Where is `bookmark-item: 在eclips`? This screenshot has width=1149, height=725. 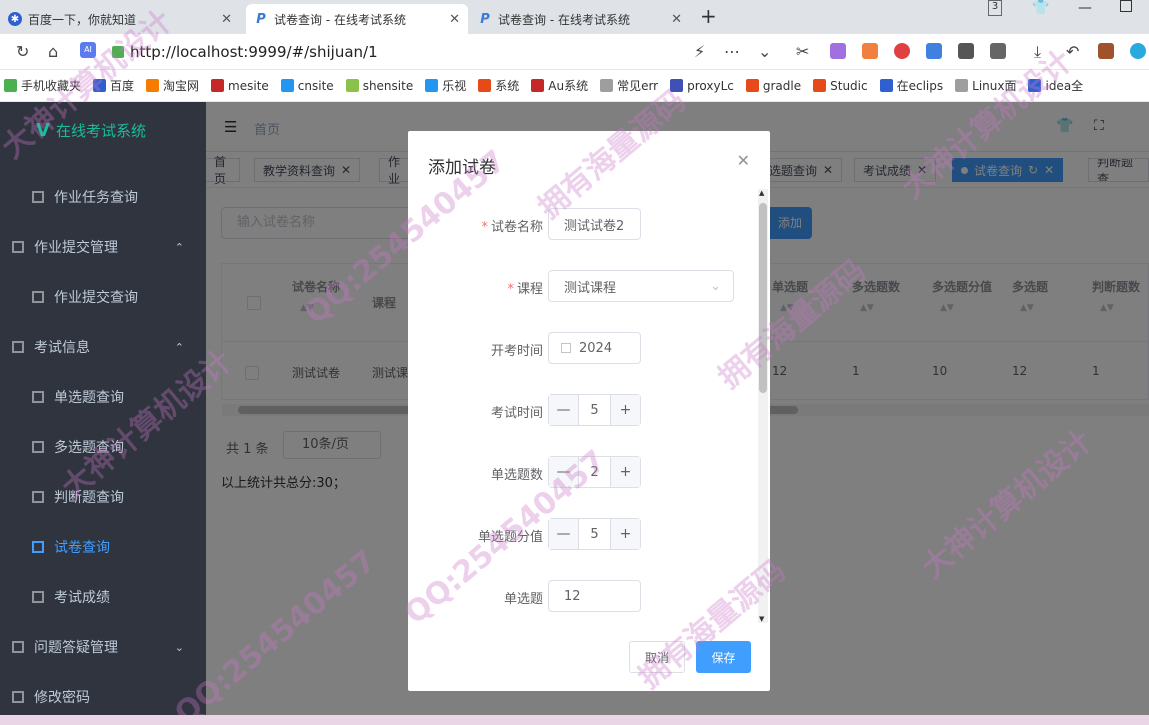
bookmark-item: 在eclips is located at coordinates (911, 85).